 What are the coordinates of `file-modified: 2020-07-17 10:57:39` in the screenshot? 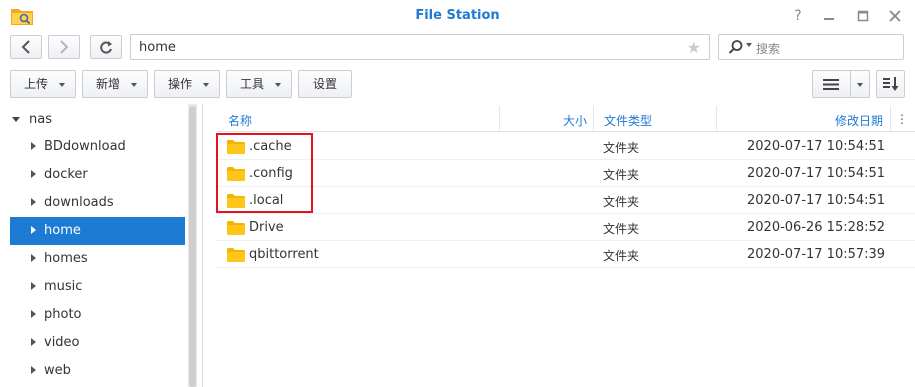 It's located at (816, 254).